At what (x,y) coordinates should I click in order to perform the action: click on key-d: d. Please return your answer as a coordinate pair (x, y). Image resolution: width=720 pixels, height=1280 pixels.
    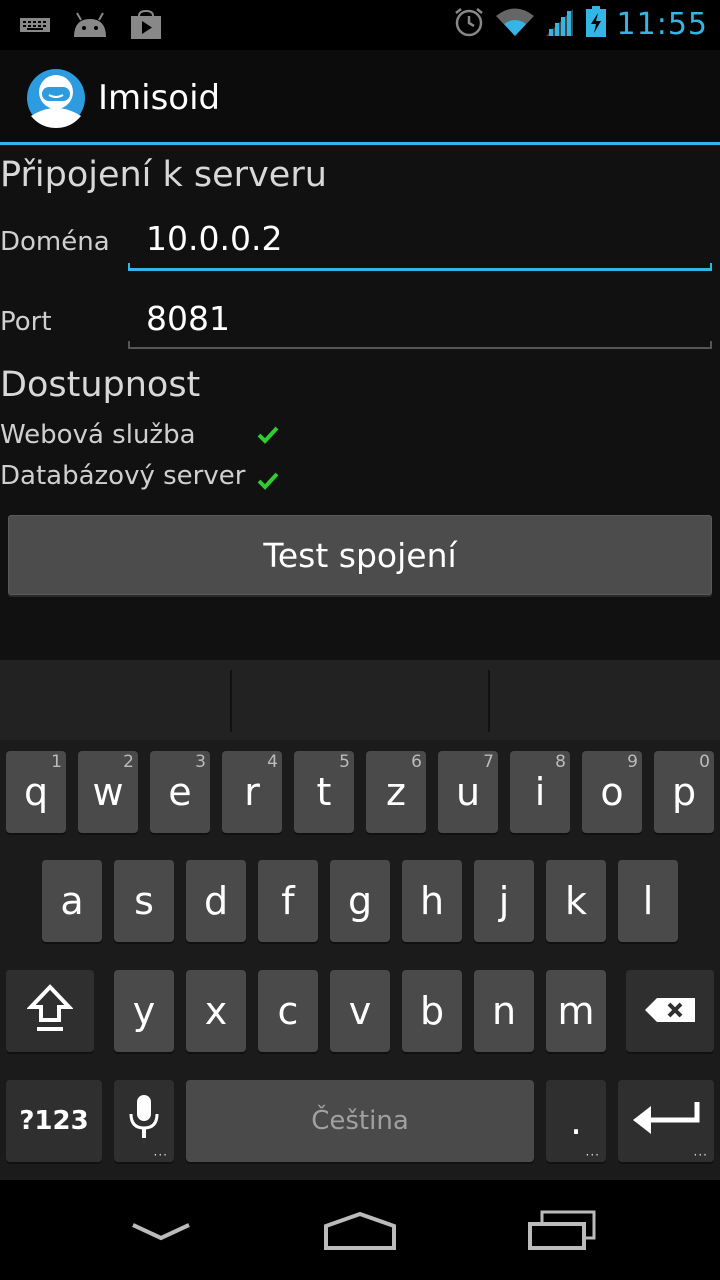
    Looking at the image, I should click on (216, 901).